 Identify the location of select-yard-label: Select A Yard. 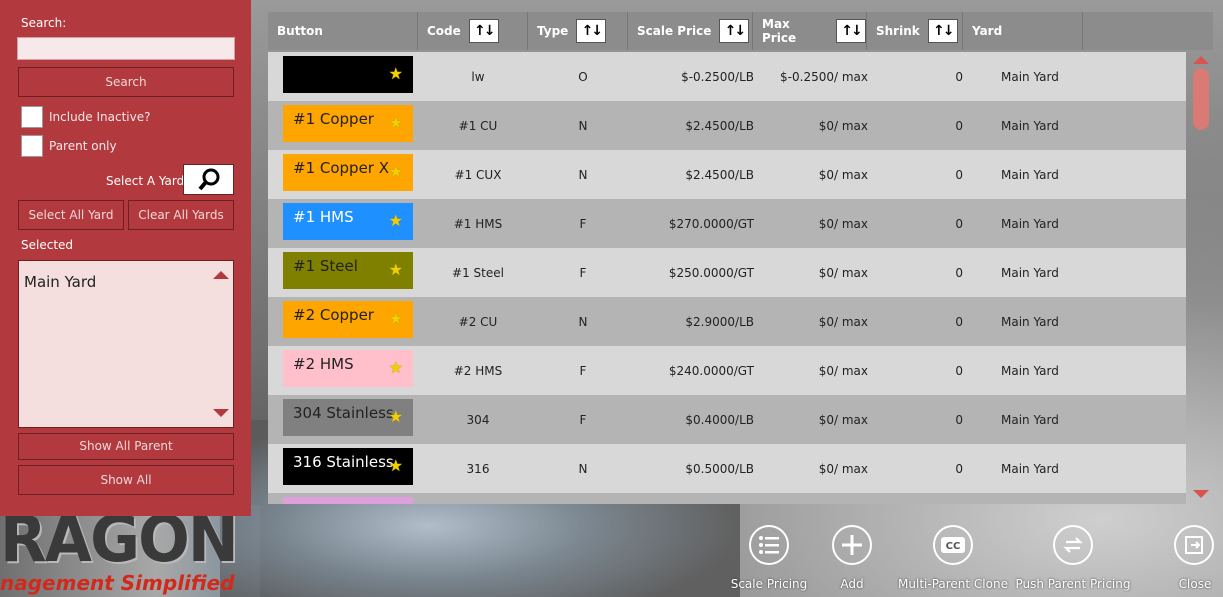
(145, 181).